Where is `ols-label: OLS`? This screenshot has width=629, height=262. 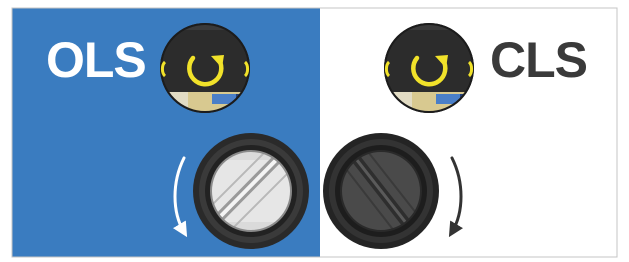
ols-label: OLS is located at coordinates (96, 60).